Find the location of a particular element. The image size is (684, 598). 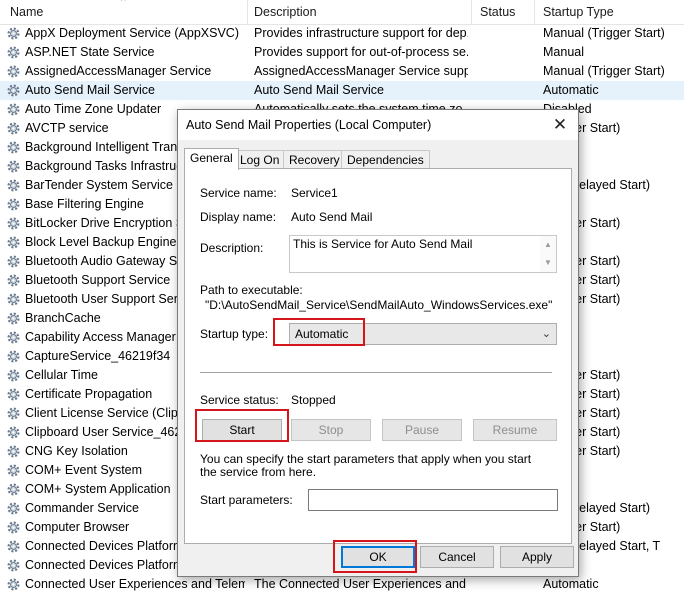

tab-log-on: Log On is located at coordinates (260, 159).